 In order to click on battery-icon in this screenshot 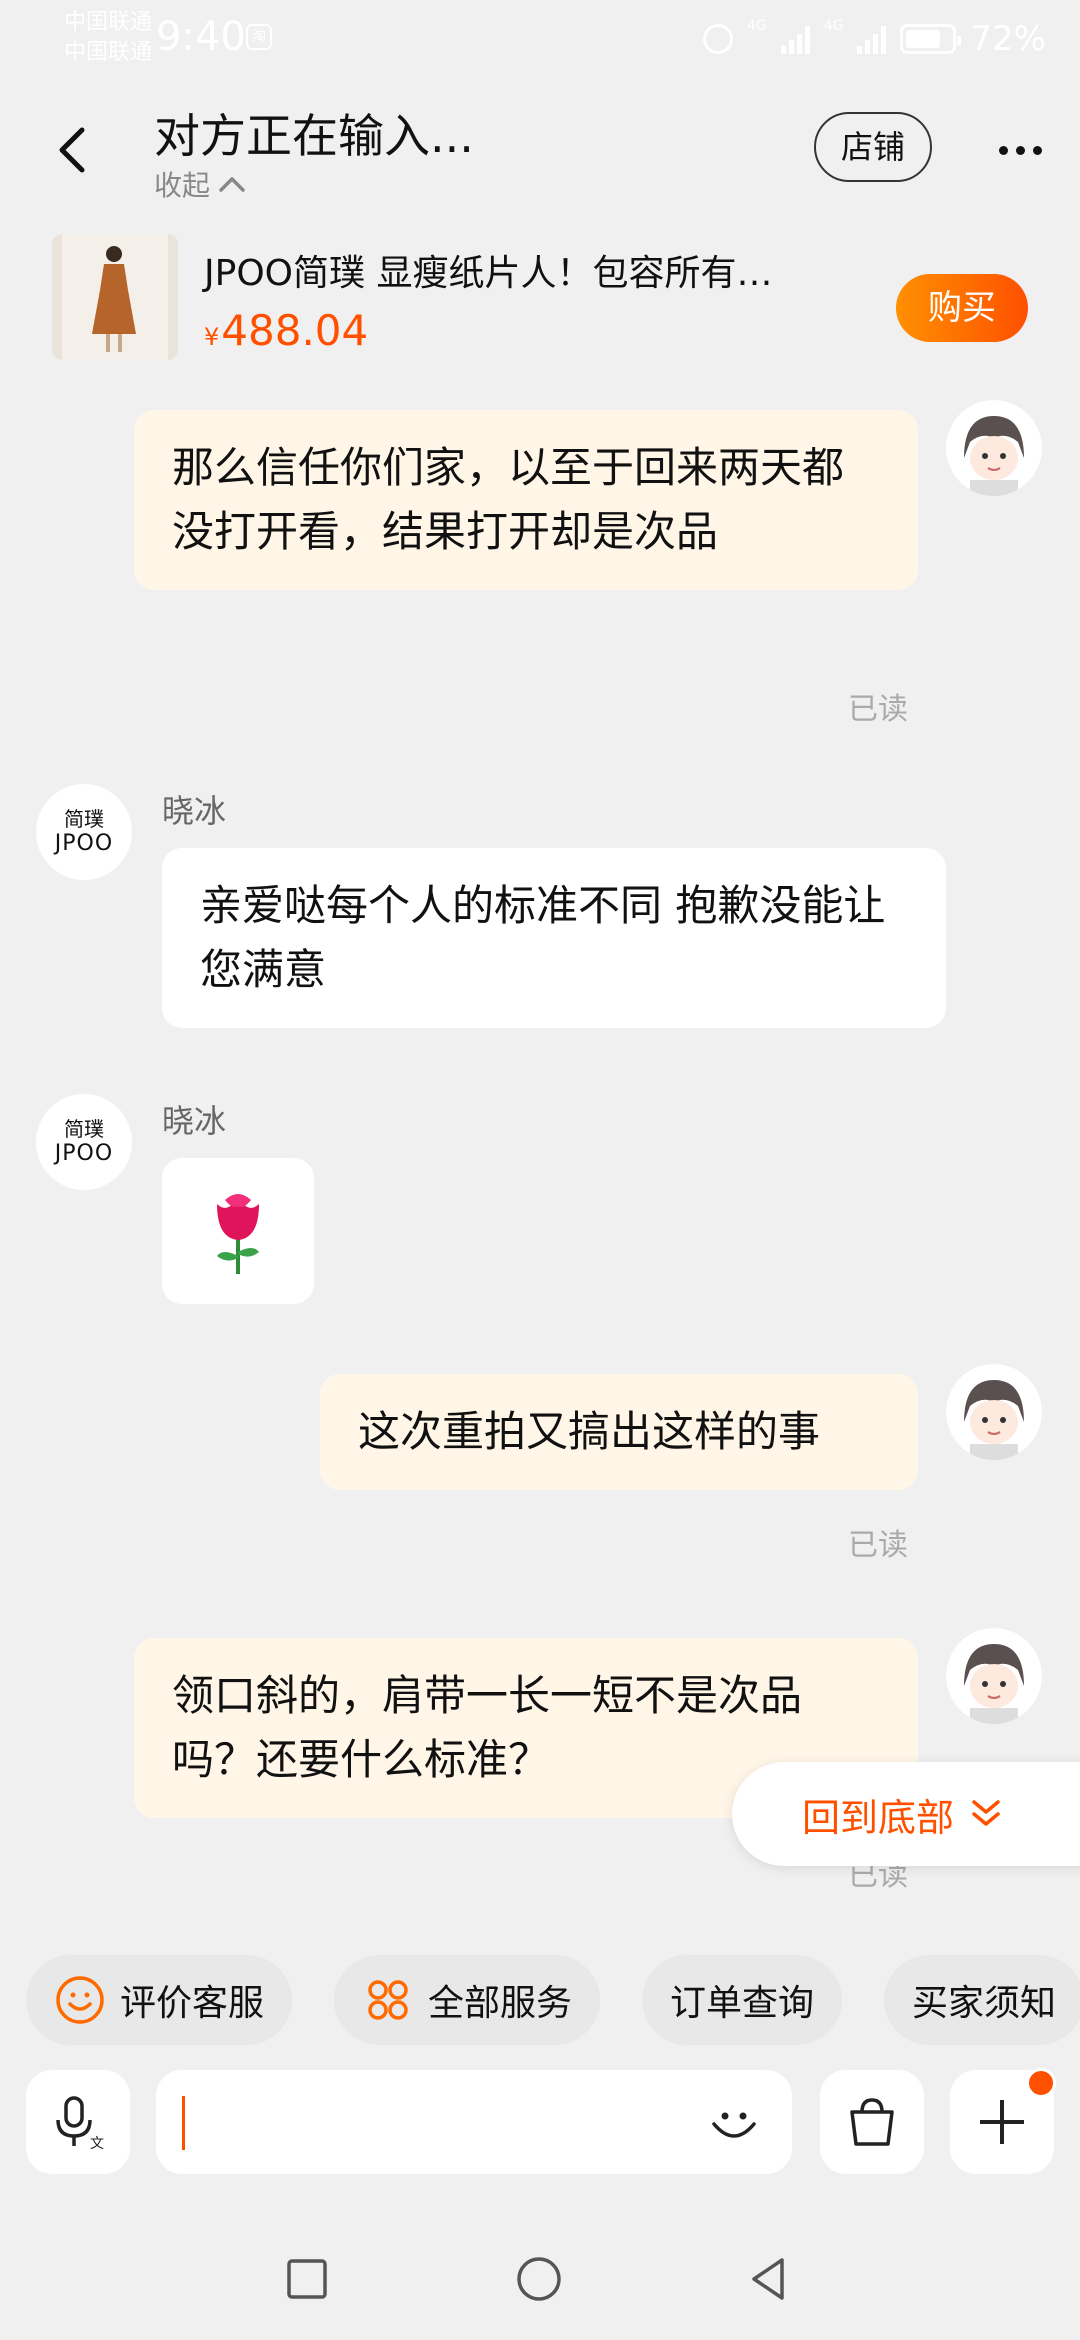, I will do `click(931, 39)`.